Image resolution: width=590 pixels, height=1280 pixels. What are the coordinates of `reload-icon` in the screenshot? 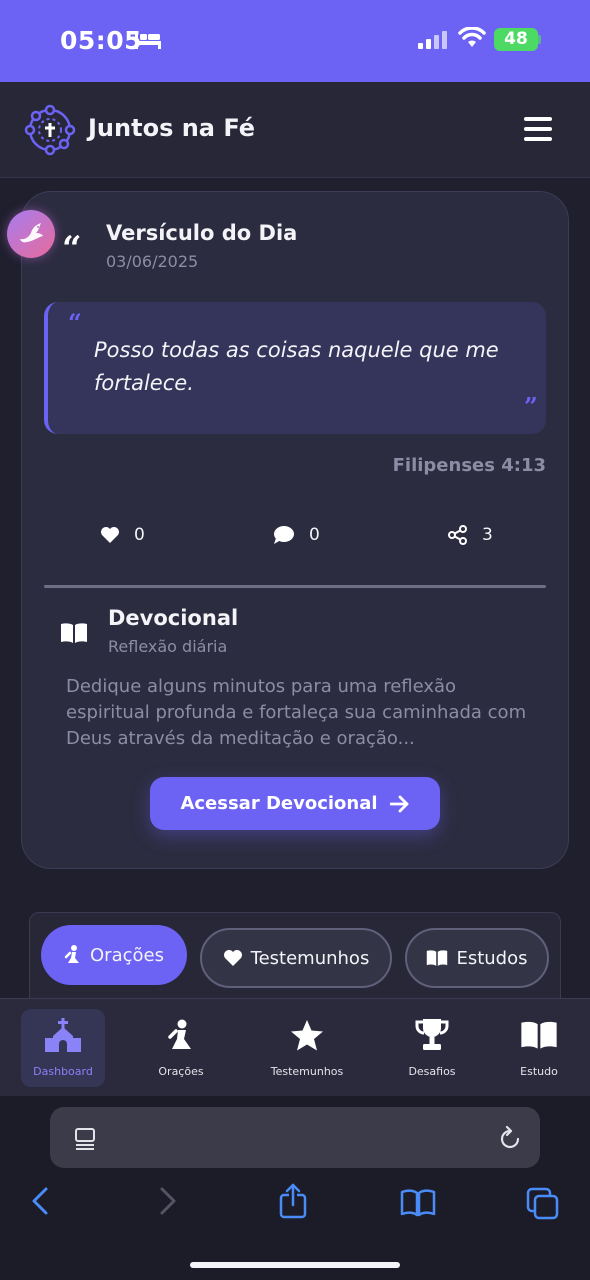 It's located at (510, 1138).